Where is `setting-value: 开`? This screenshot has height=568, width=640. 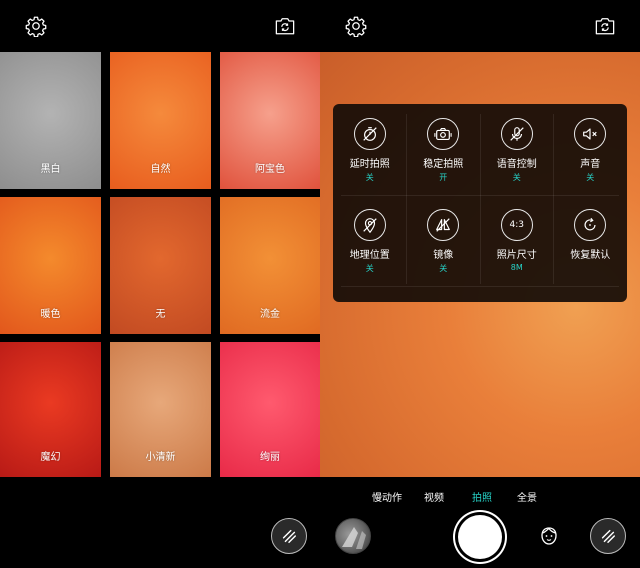
setting-value: 开 is located at coordinates (443, 177).